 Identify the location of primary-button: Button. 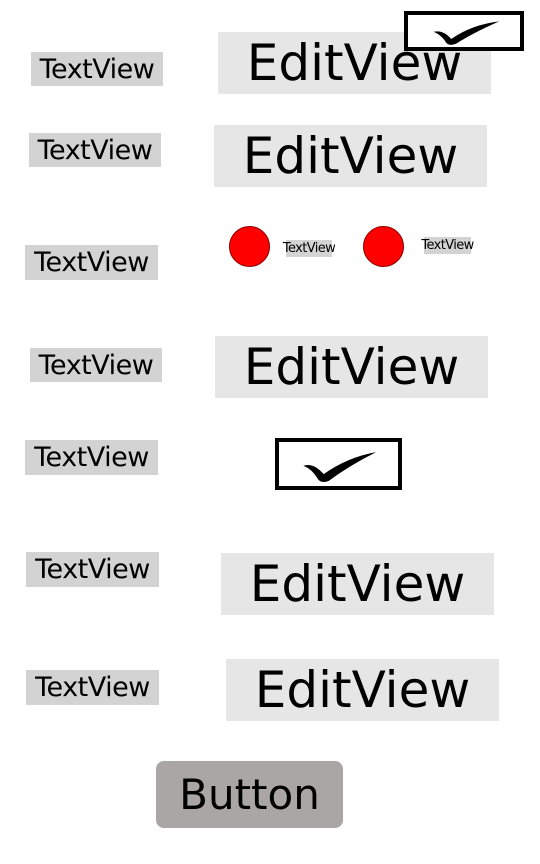
(249, 794).